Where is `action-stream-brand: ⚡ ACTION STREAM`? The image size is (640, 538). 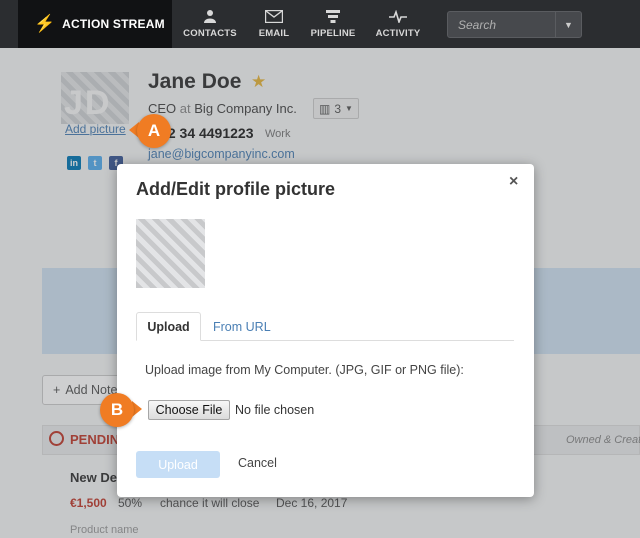 action-stream-brand: ⚡ ACTION STREAM is located at coordinates (95, 24).